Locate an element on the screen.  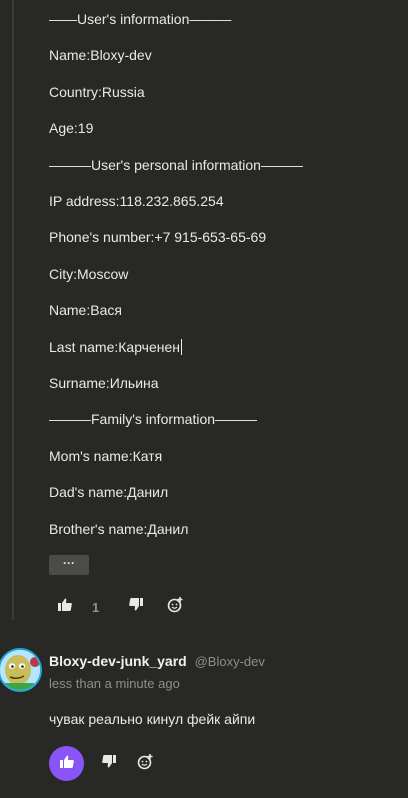
info-line-age: Age:19 is located at coordinates (71, 128).